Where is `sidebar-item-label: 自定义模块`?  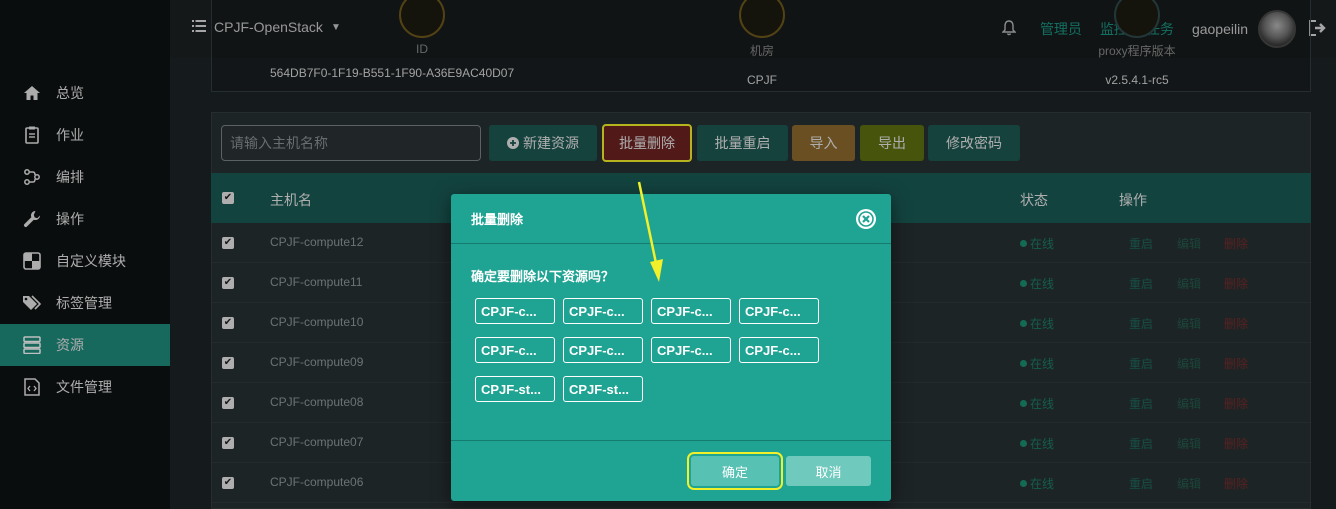
sidebar-item-label: 自定义模块 is located at coordinates (91, 261).